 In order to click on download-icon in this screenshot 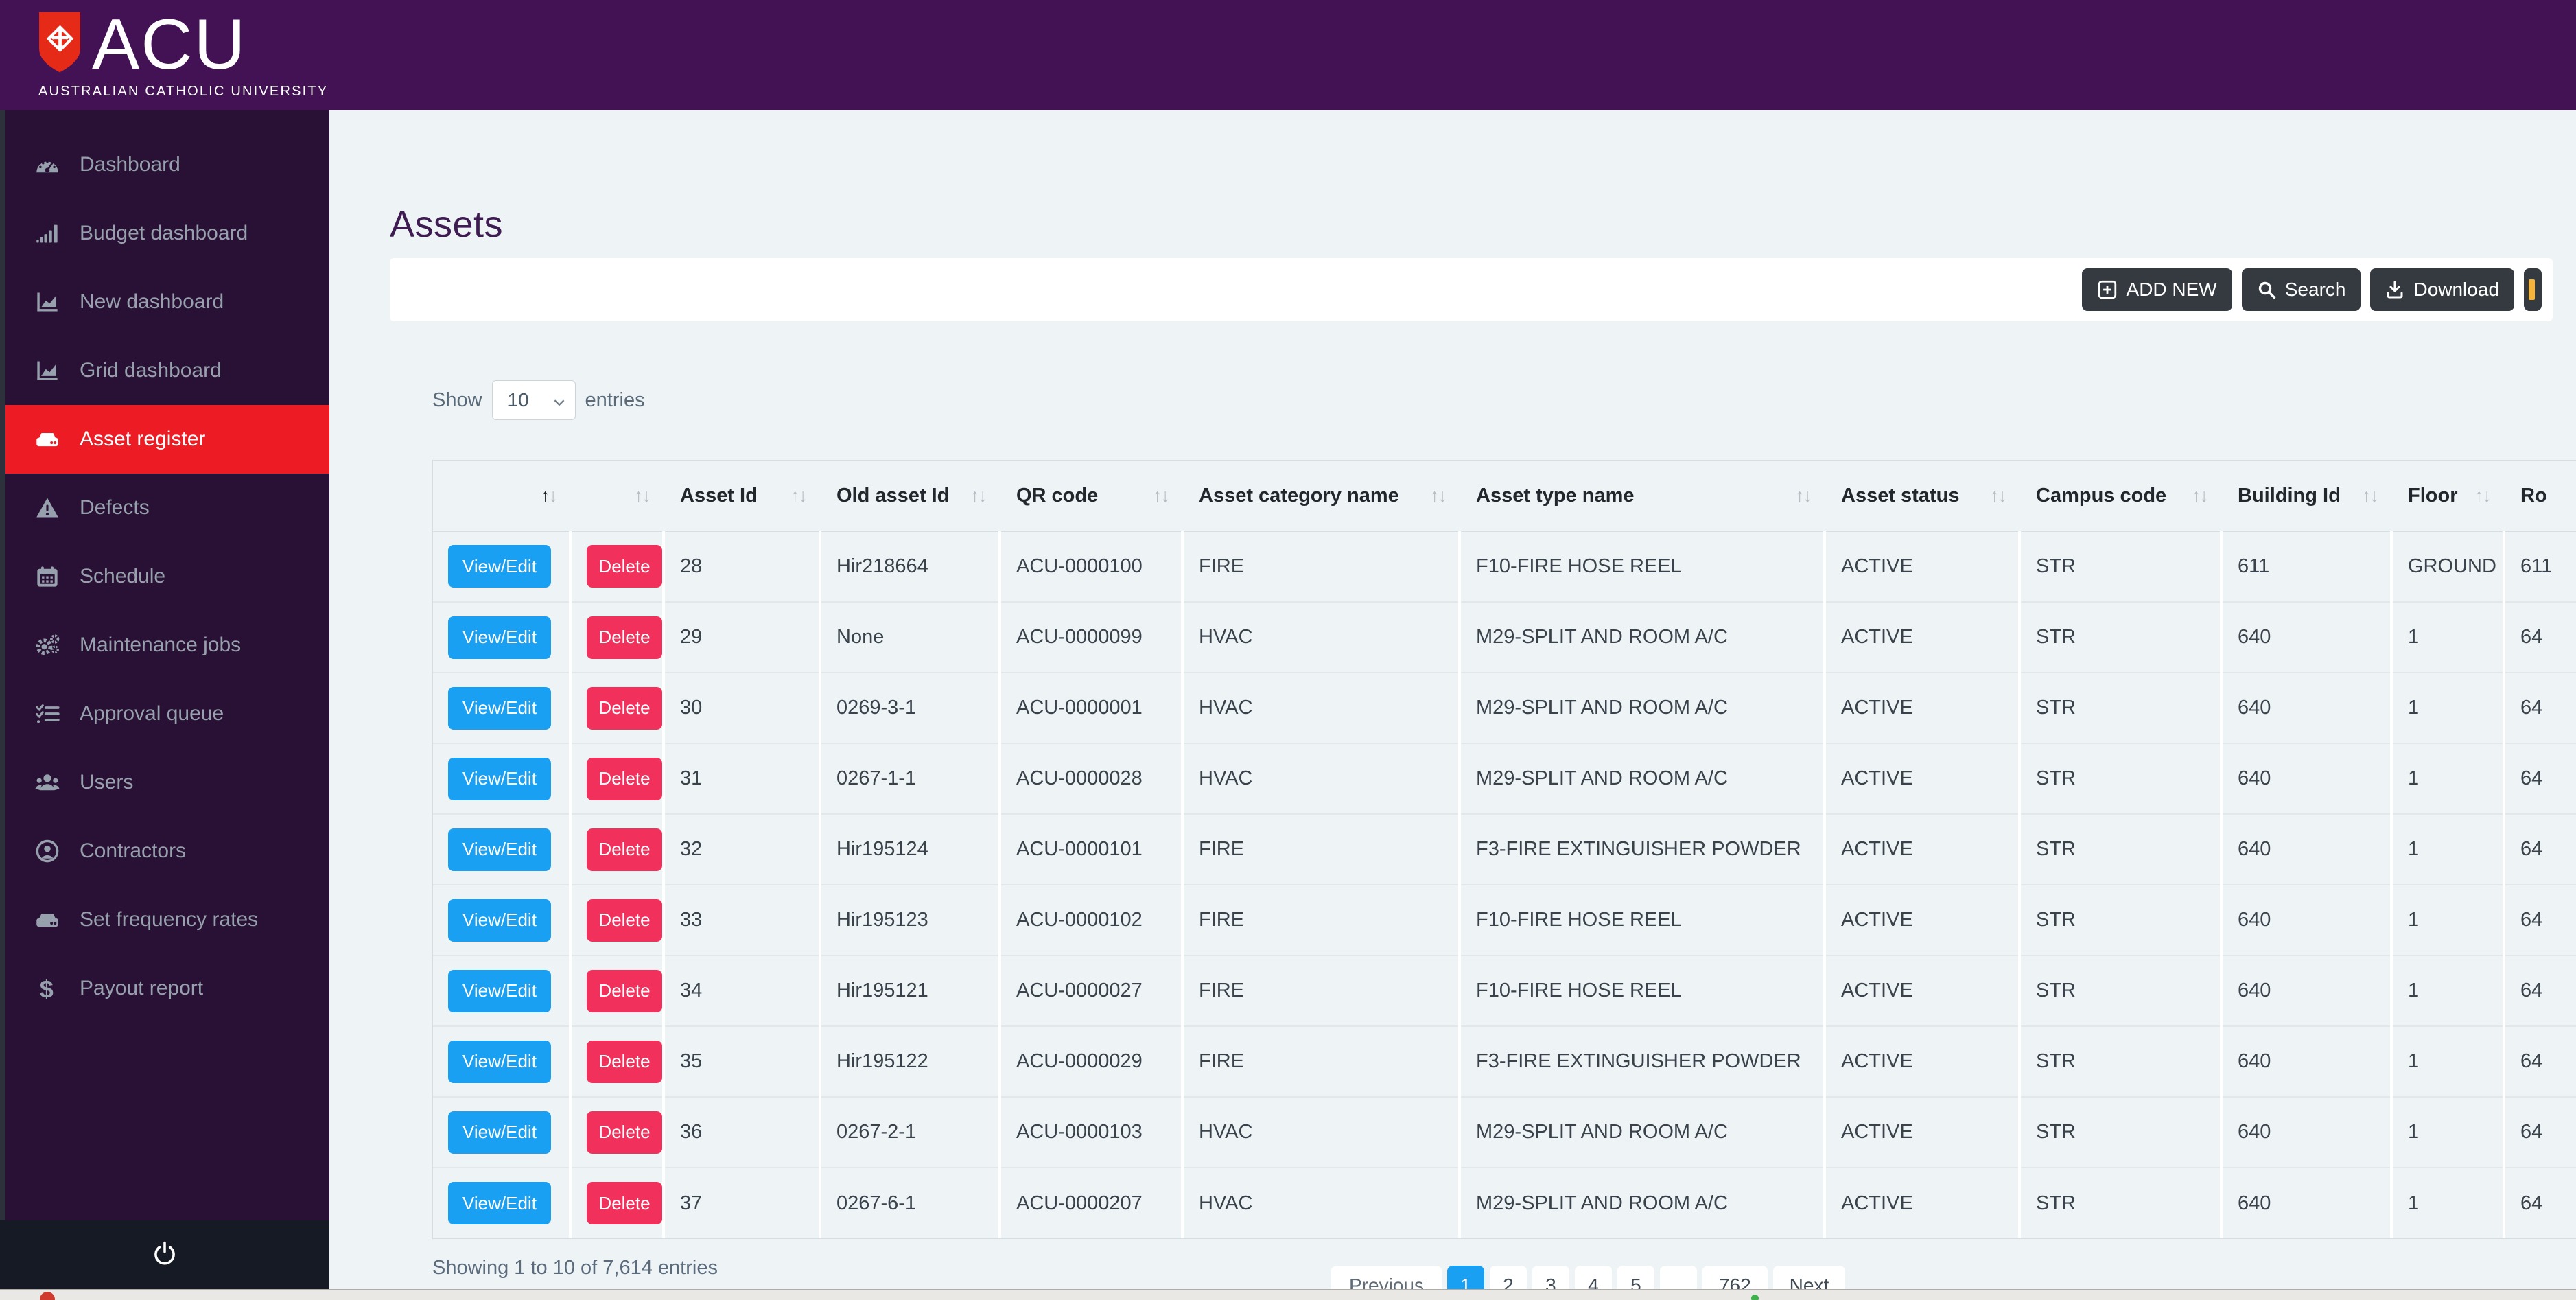, I will do `click(2394, 289)`.